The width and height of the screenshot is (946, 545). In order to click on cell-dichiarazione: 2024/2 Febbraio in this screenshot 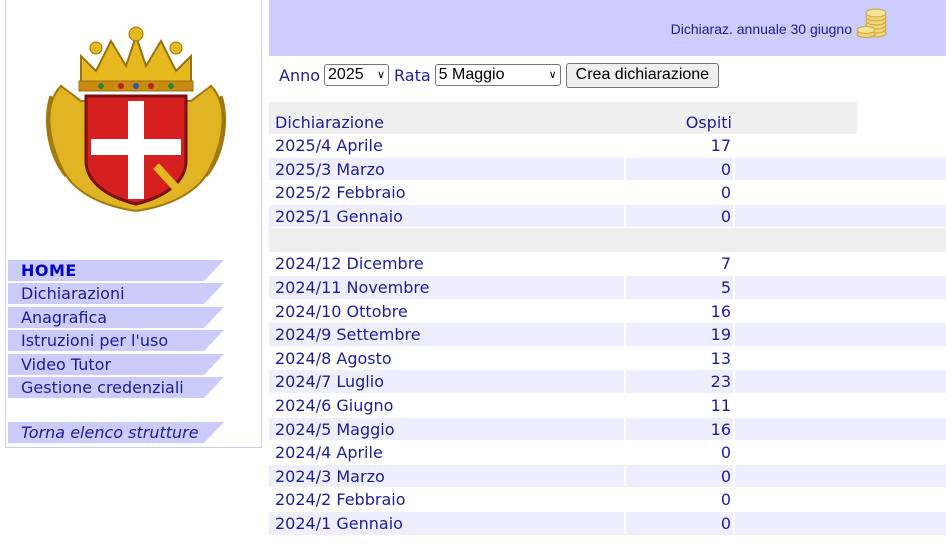, I will do `click(446, 499)`.